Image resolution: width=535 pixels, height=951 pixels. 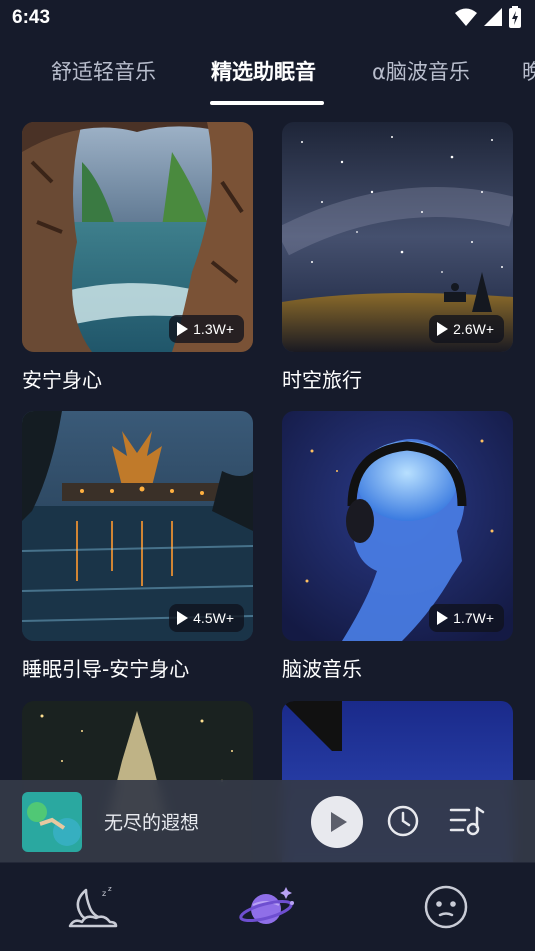 I want to click on play-count-badge: 1.3W+, so click(x=206, y=329).